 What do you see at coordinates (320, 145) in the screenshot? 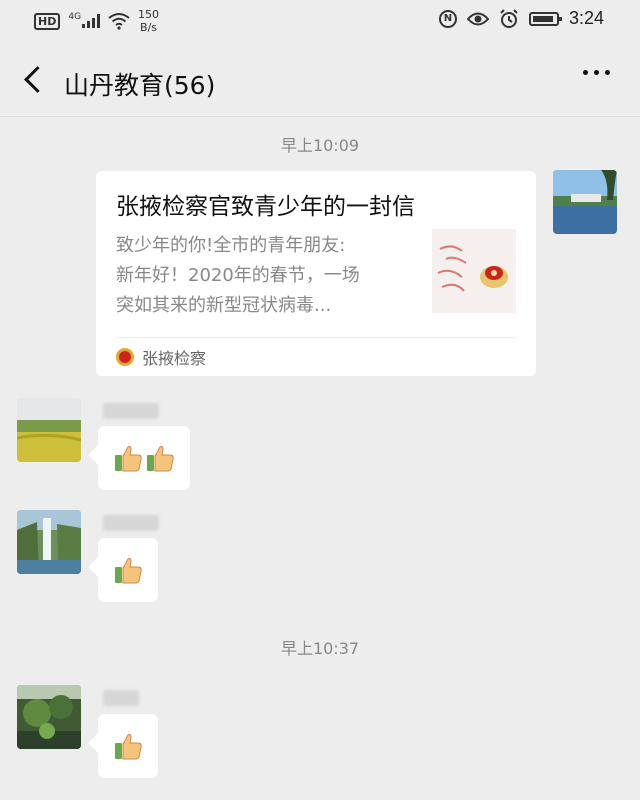
I see `message-timestamp: 早上10:09` at bounding box center [320, 145].